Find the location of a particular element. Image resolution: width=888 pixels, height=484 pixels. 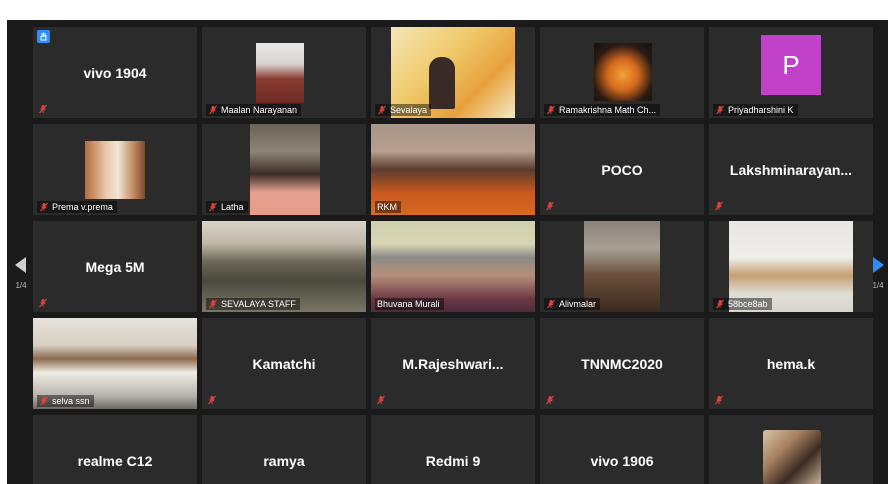

participant-label: selva ssn is located at coordinates (65, 401).